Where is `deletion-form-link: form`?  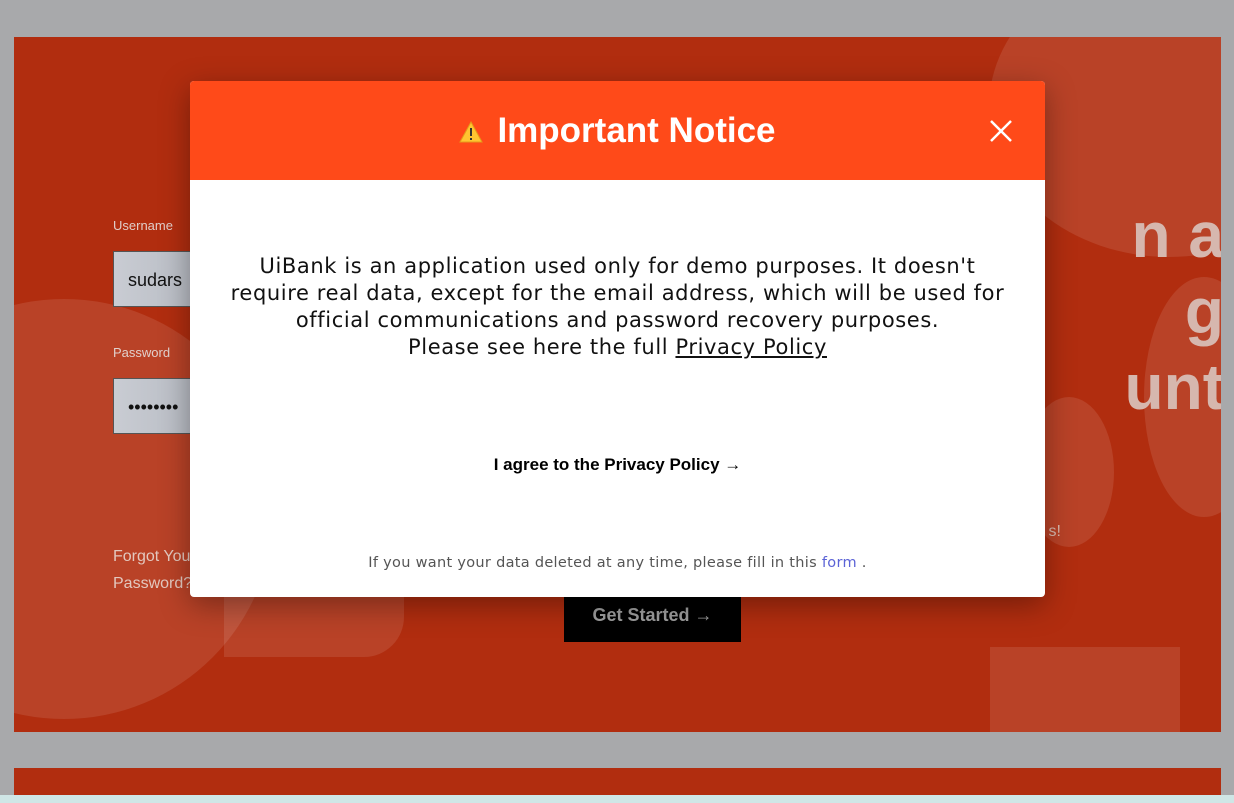
deletion-form-link: form is located at coordinates (839, 563).